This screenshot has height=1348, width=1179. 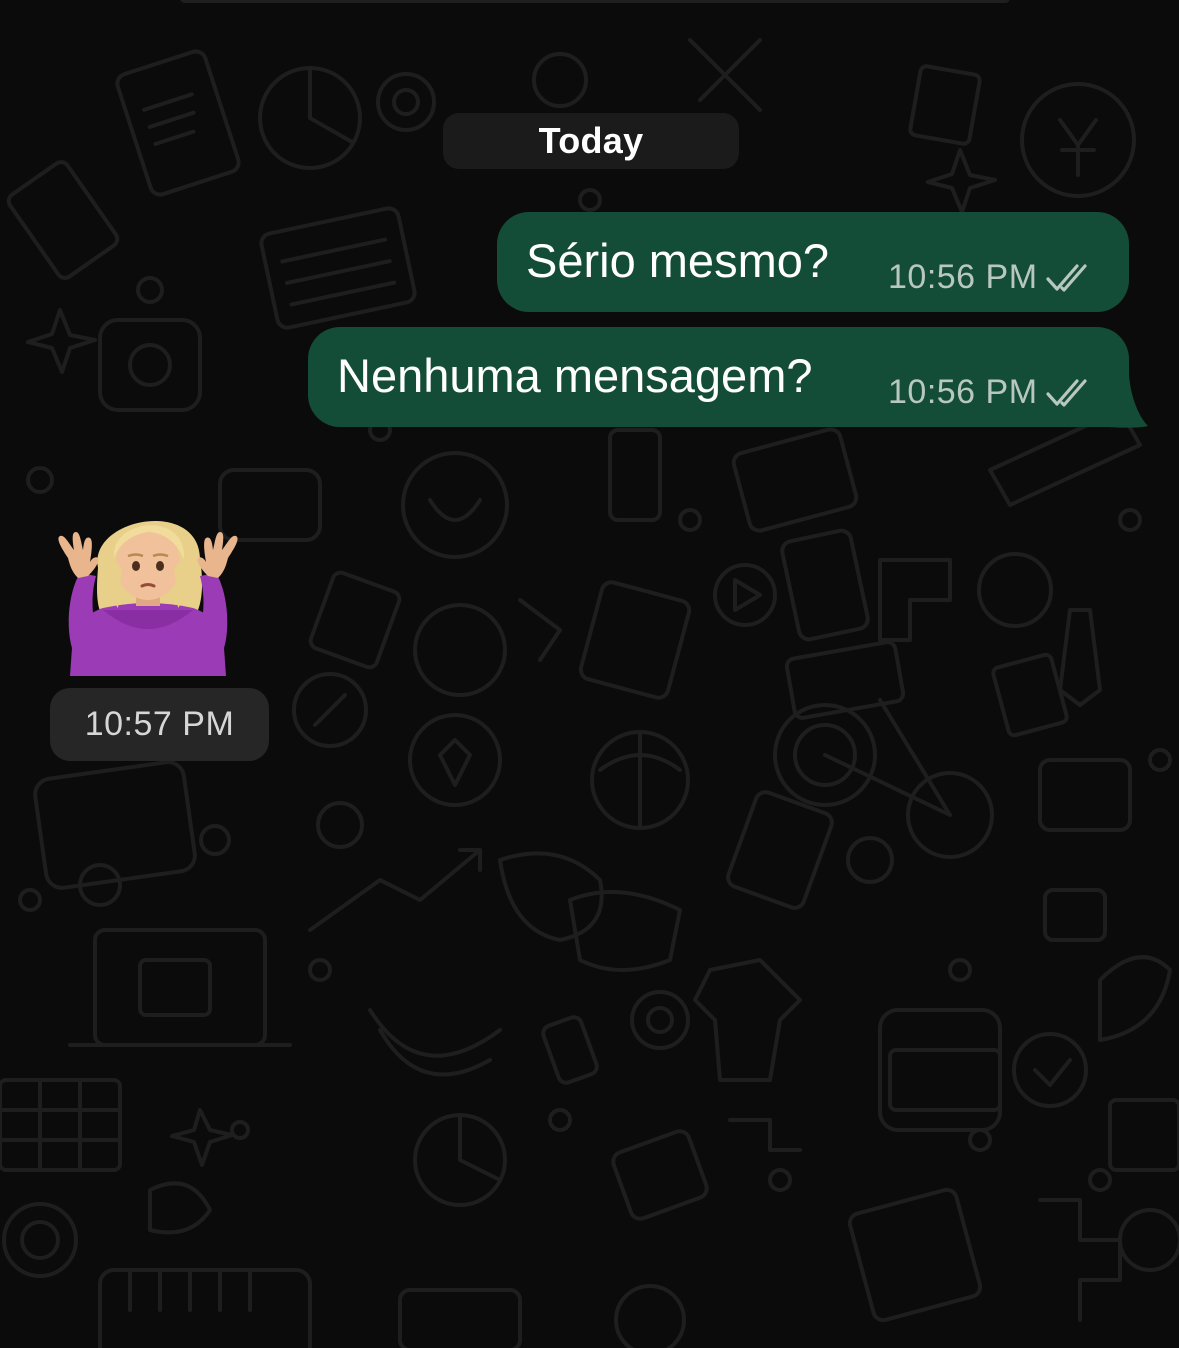 I want to click on outgoing-message: Sério mesmo? 10:56 PM, so click(x=813, y=262).